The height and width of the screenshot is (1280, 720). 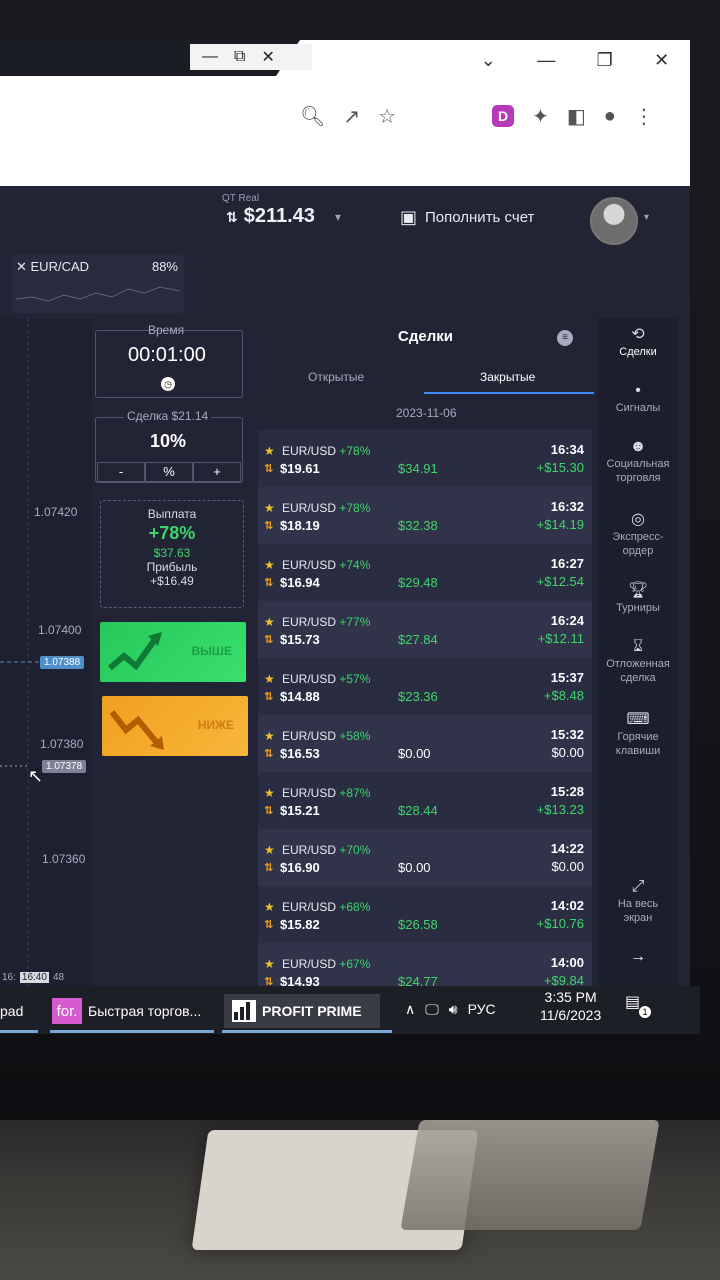 What do you see at coordinates (638, 902) in the screenshot?
I see `sidebar-item-fullscreen: ⤢ На весь экран` at bounding box center [638, 902].